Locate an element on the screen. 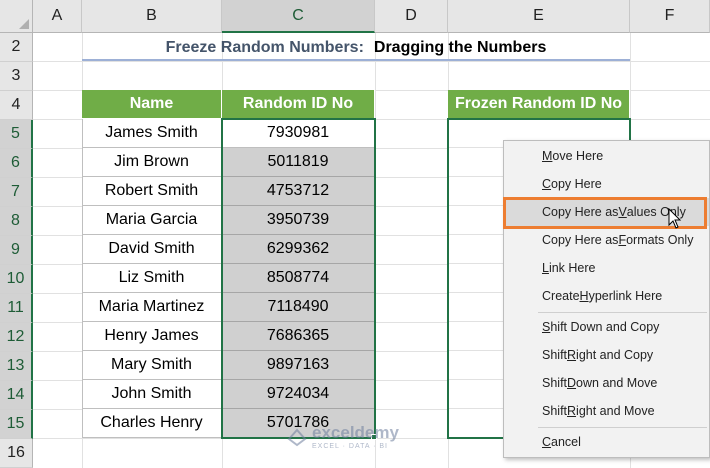  name-cell: Jim Brown is located at coordinates (152, 162).